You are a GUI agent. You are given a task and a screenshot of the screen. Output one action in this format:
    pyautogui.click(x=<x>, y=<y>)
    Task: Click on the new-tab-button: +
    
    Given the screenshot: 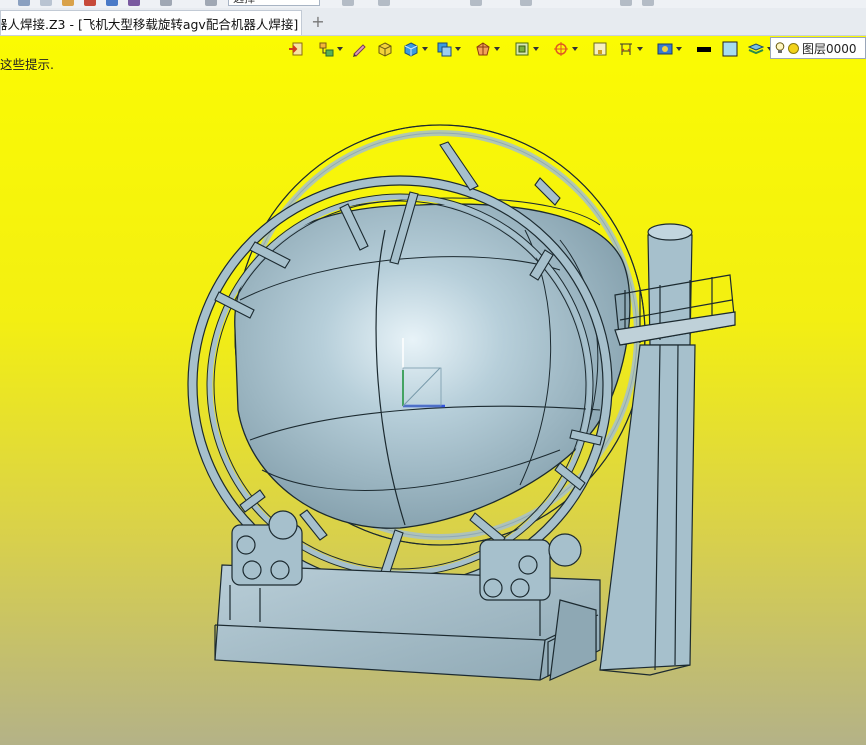 What is the action you would take?
    pyautogui.click(x=318, y=22)
    